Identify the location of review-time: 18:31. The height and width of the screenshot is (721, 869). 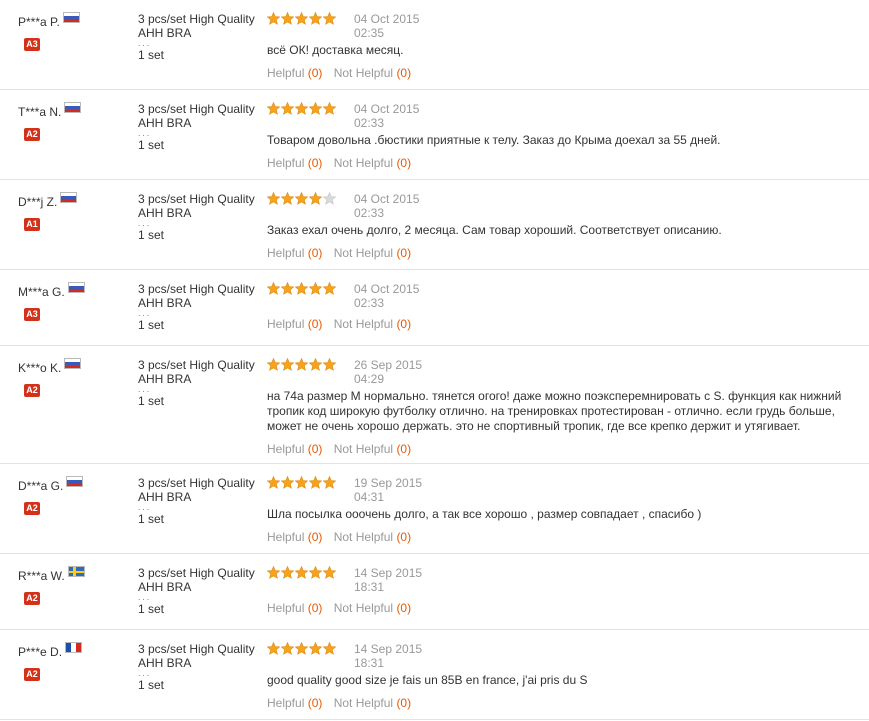
(369, 663).